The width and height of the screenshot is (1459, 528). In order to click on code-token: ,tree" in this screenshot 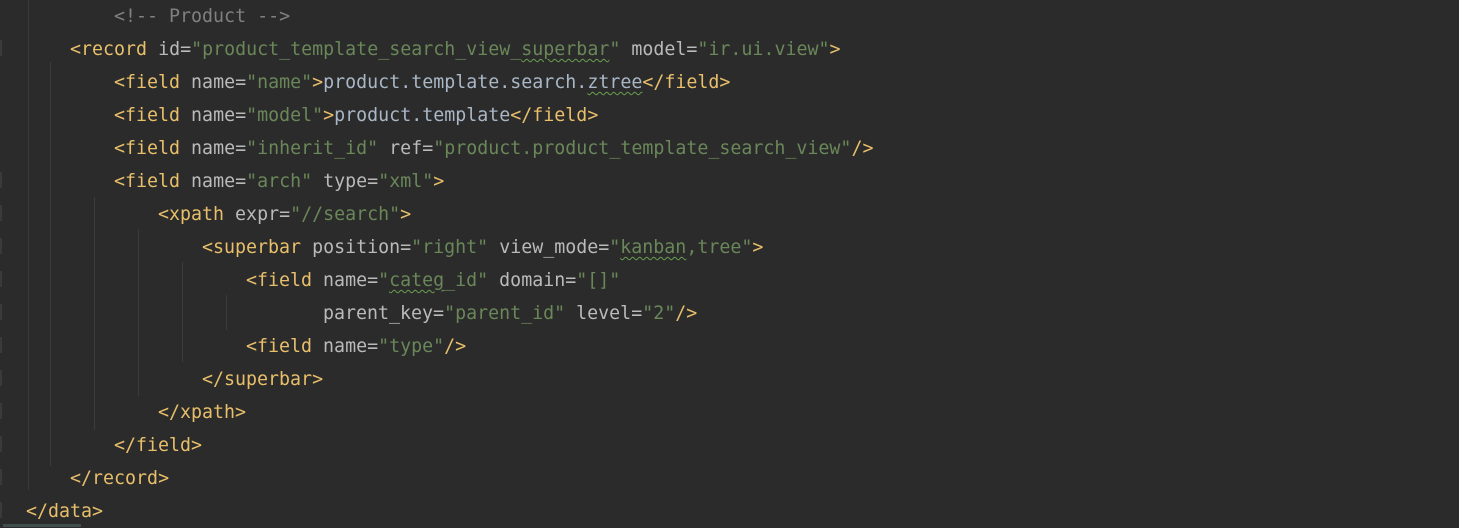, I will do `click(719, 247)`.